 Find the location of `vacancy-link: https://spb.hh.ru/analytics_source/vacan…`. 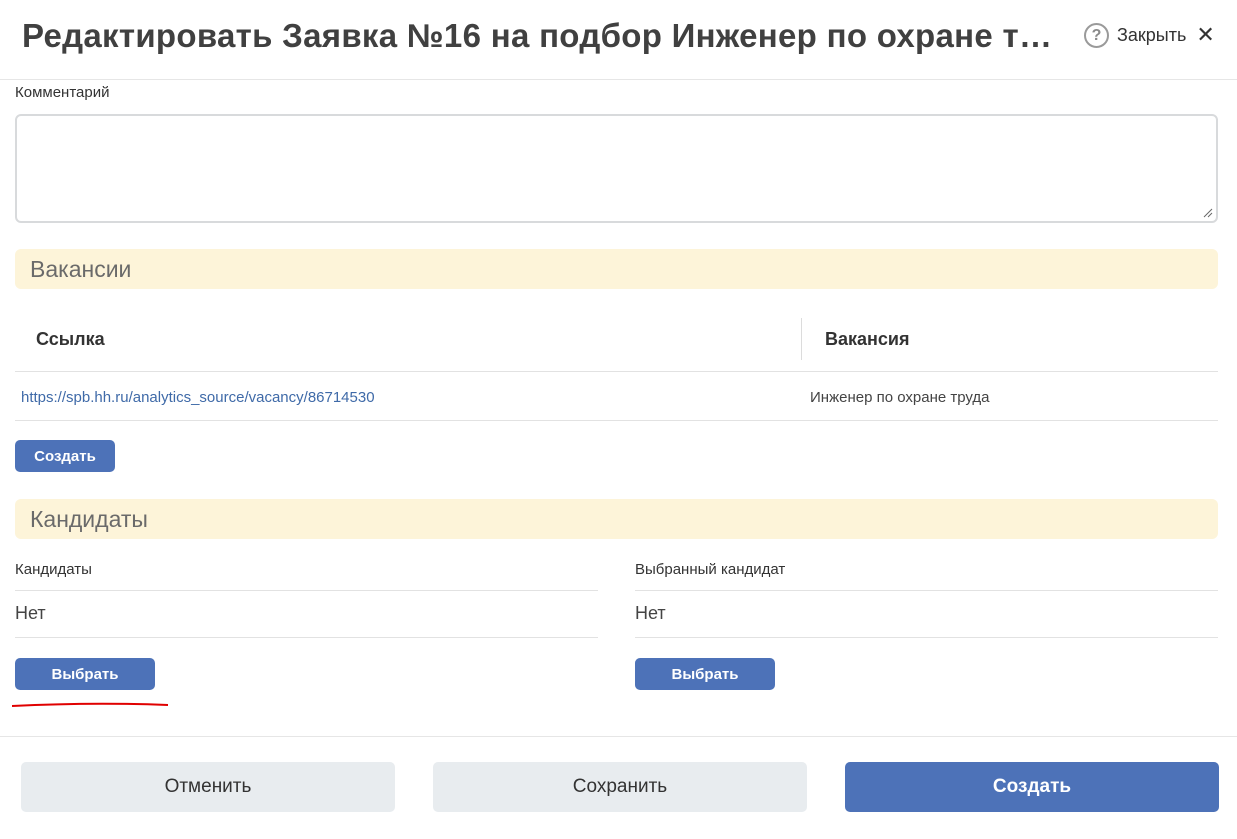

vacancy-link: https://spb.hh.ru/analytics_source/vacan… is located at coordinates (198, 397).